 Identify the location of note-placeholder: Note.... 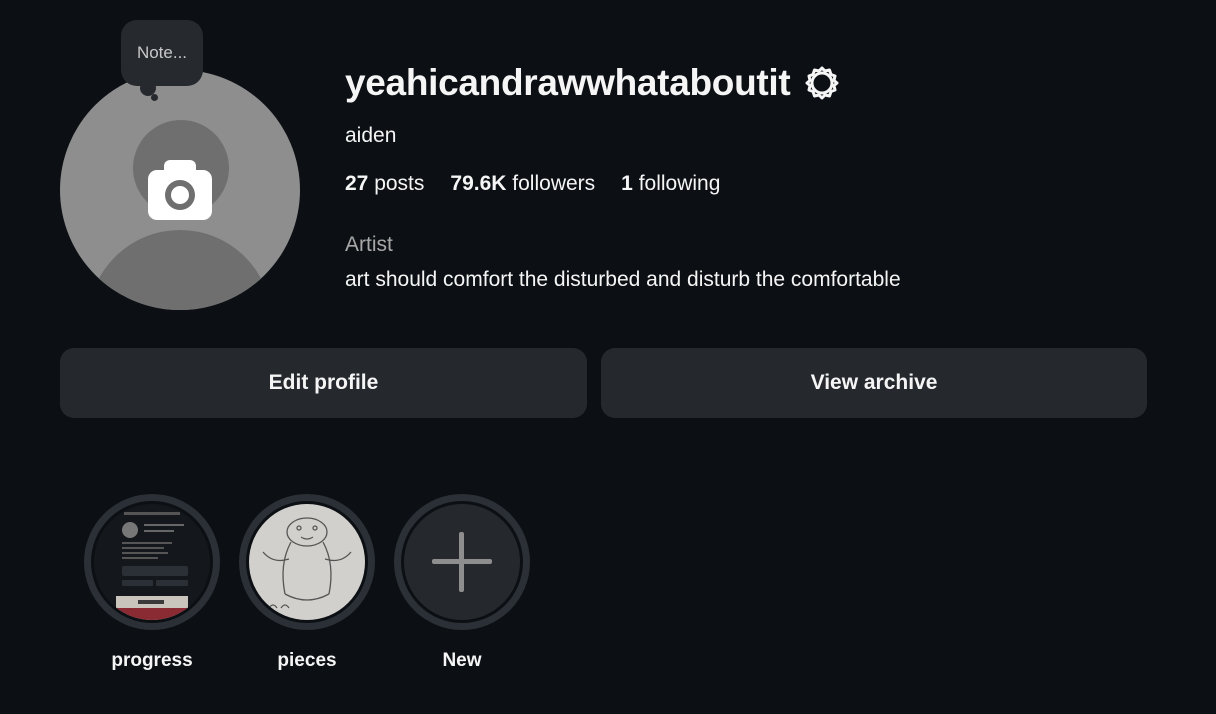
(162, 52).